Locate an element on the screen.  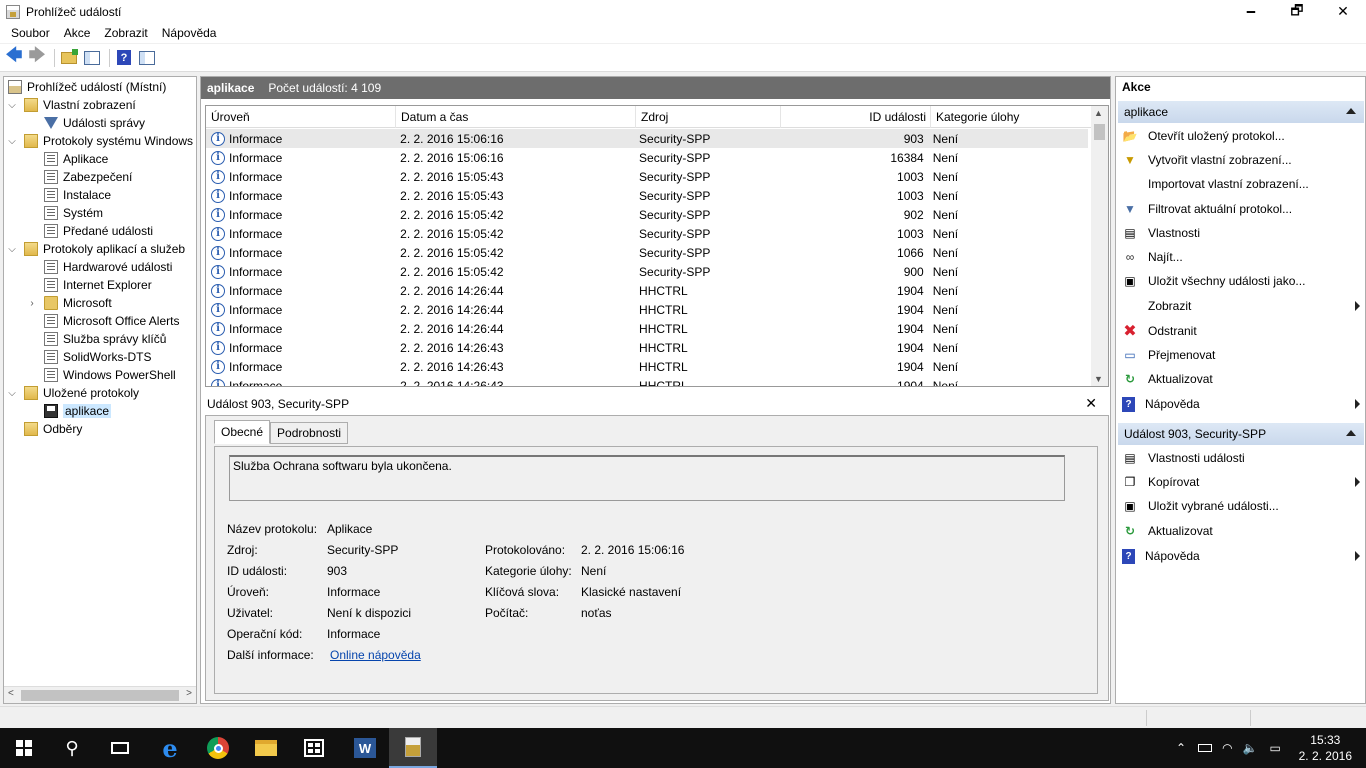
tree-item-powershell: Windows PowerShell is located at coordinates (110, 375).